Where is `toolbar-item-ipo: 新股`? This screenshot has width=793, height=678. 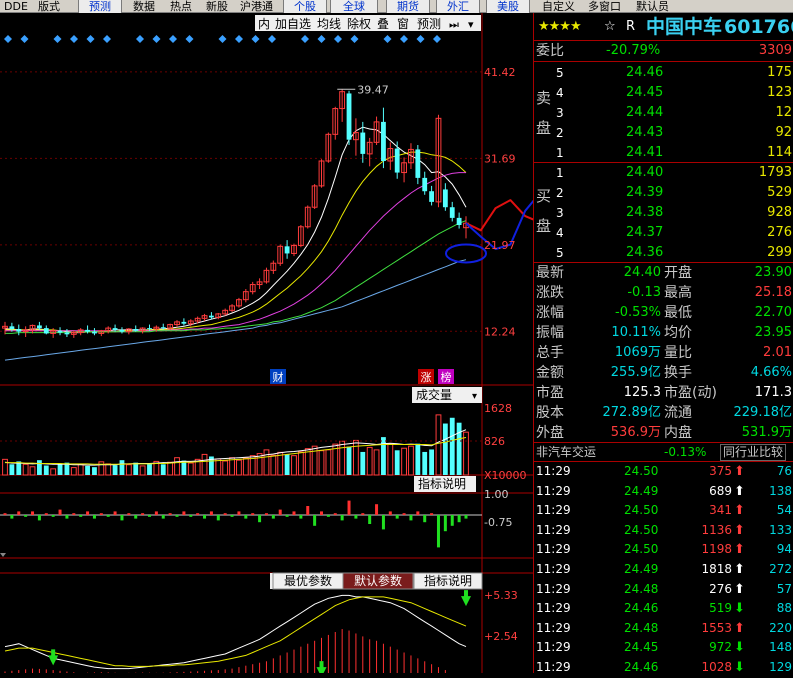
toolbar-item-ipo: 新股 is located at coordinates (217, 6).